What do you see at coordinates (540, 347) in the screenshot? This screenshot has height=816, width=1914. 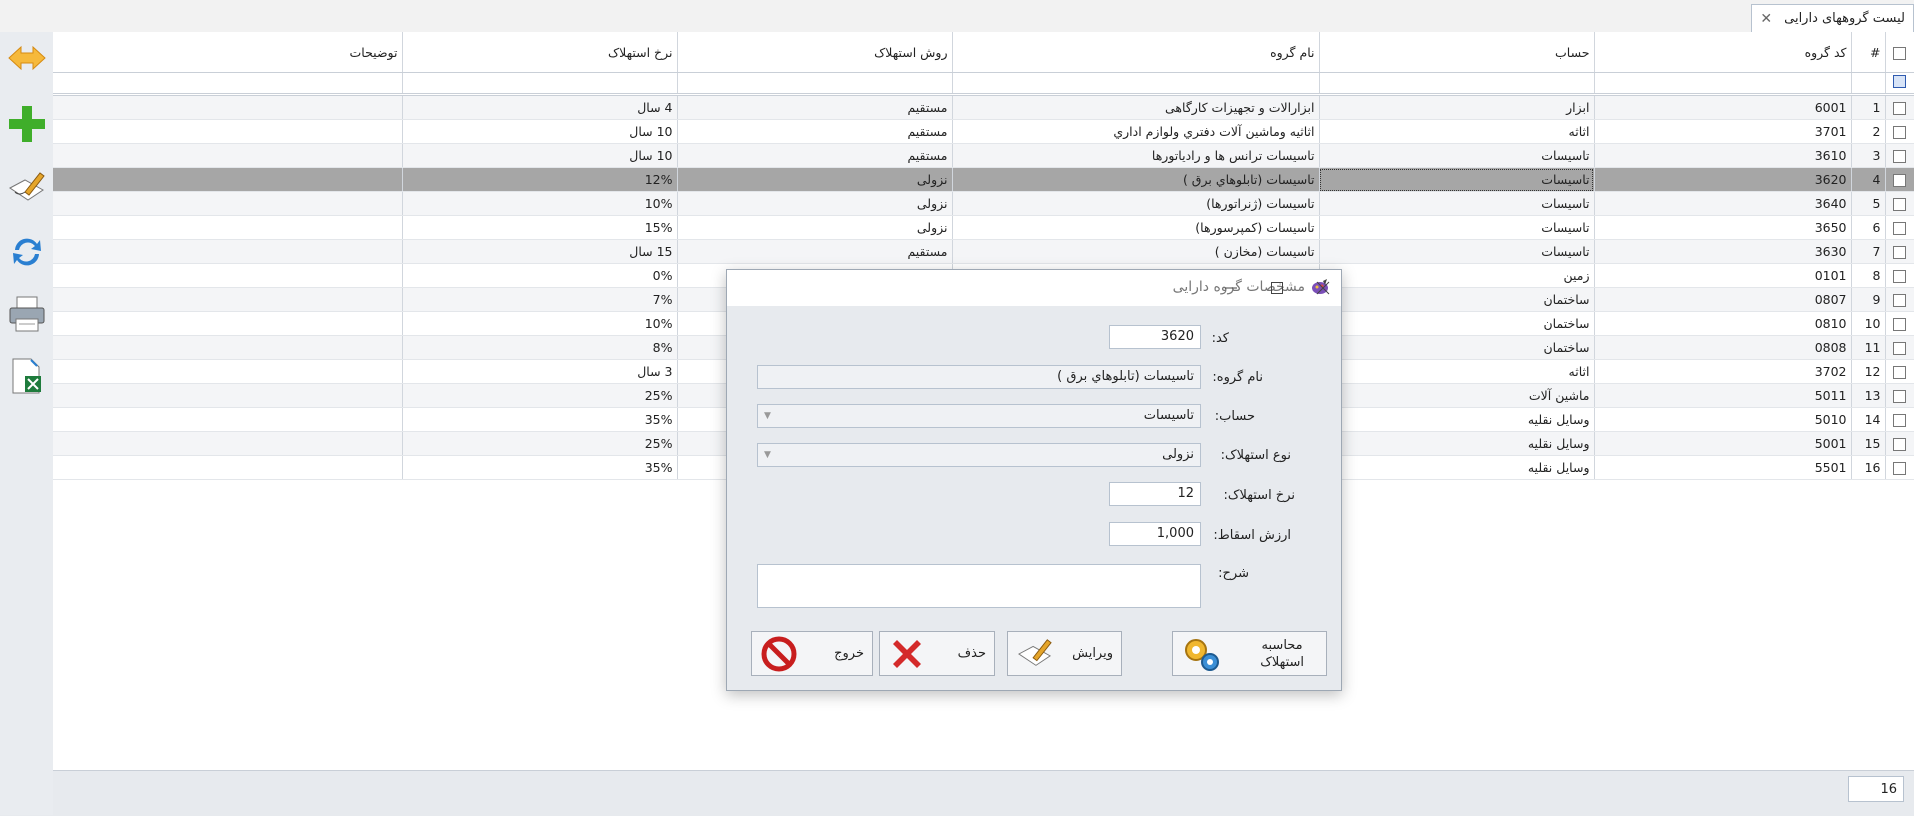 I see `cell-rate: 8%` at bounding box center [540, 347].